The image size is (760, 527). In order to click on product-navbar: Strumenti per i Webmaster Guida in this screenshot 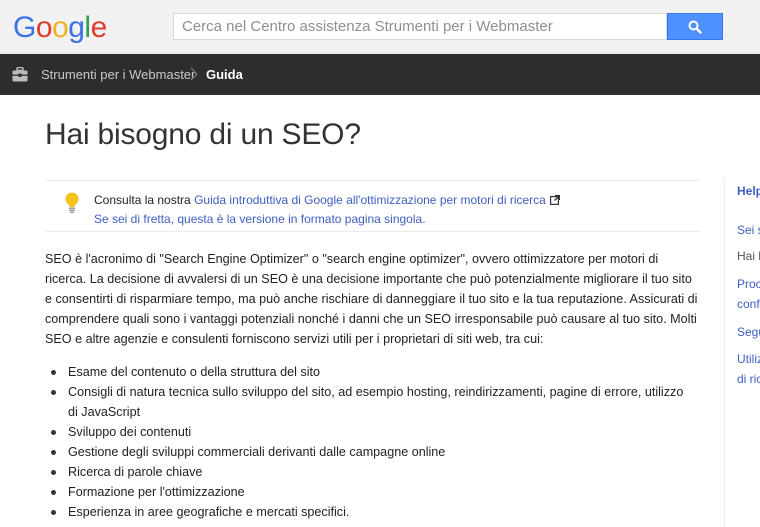, I will do `click(380, 74)`.